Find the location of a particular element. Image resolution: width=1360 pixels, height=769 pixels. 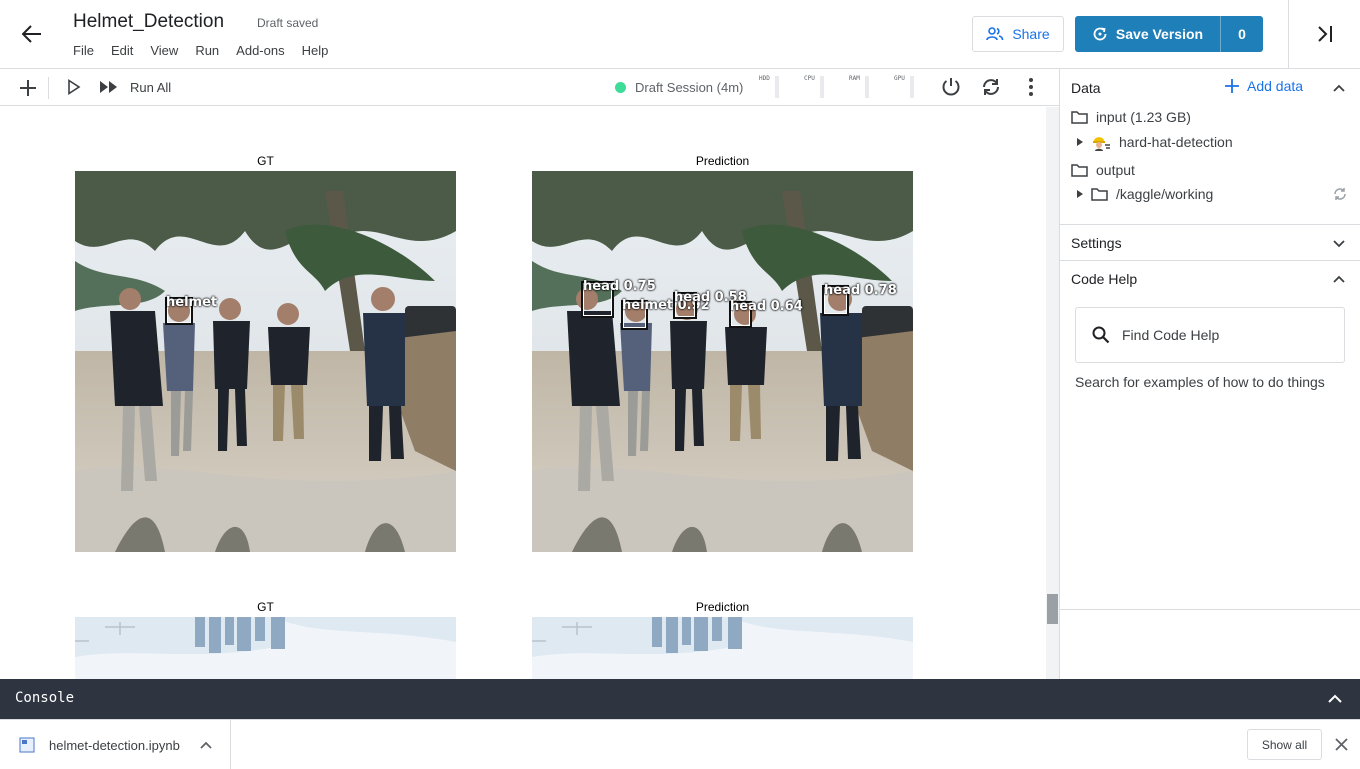

notebook-title: Helmet_Detection is located at coordinates (148, 22).